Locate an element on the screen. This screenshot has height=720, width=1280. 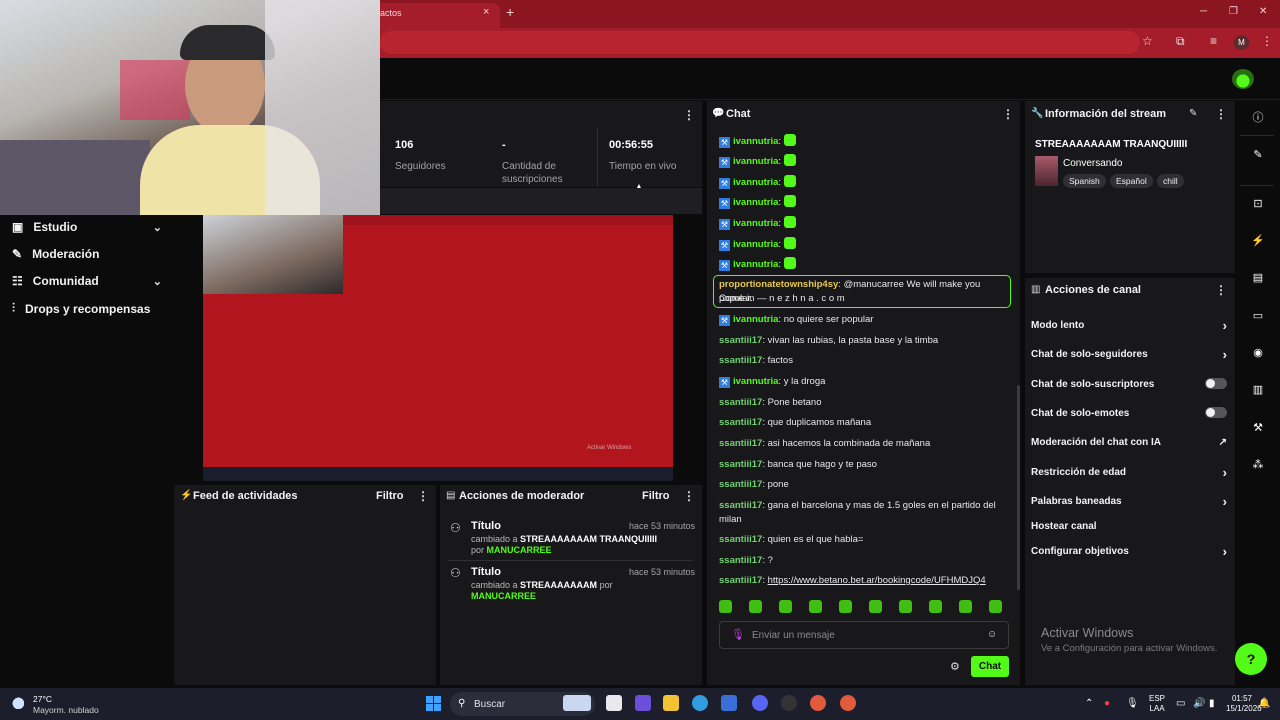
capture-icon: ⊡ is located at coordinates (1258, 204).